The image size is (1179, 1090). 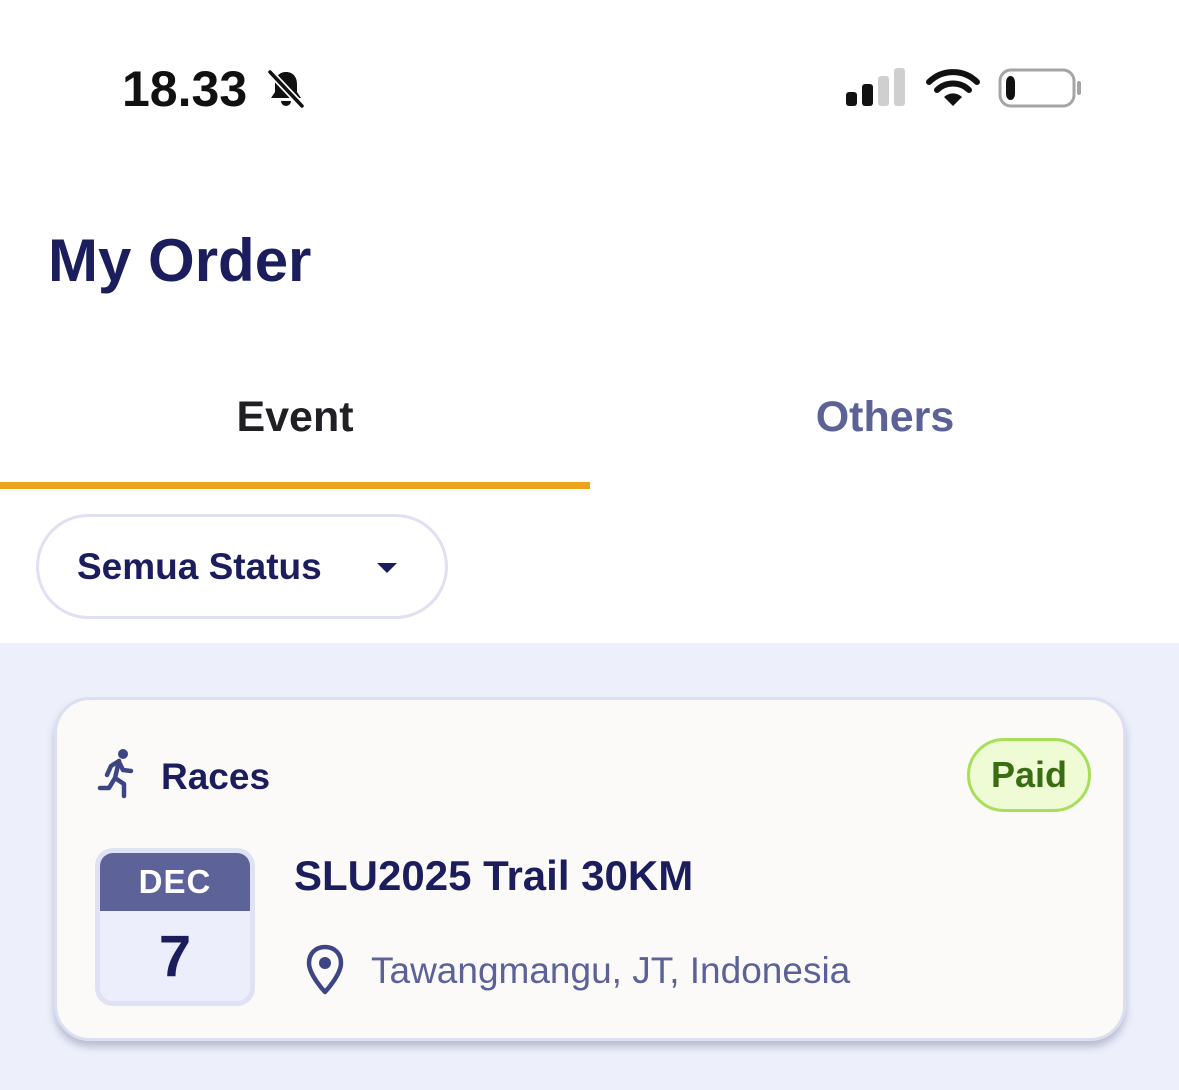 What do you see at coordinates (875, 87) in the screenshot?
I see `cellular-signal-icon` at bounding box center [875, 87].